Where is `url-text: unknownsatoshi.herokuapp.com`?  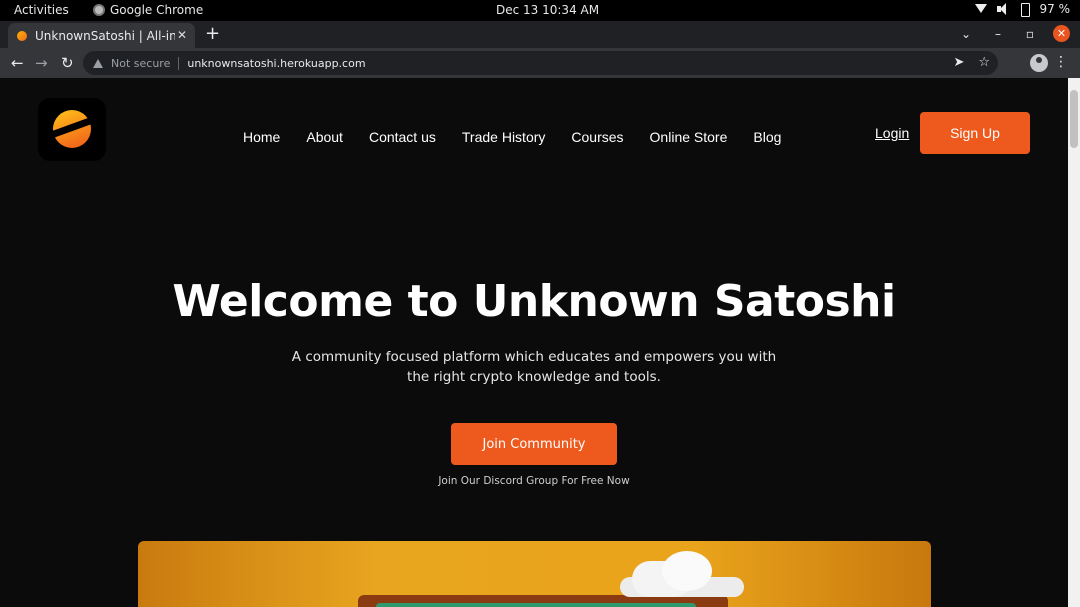
url-text: unknownsatoshi.herokuapp.com is located at coordinates (276, 63).